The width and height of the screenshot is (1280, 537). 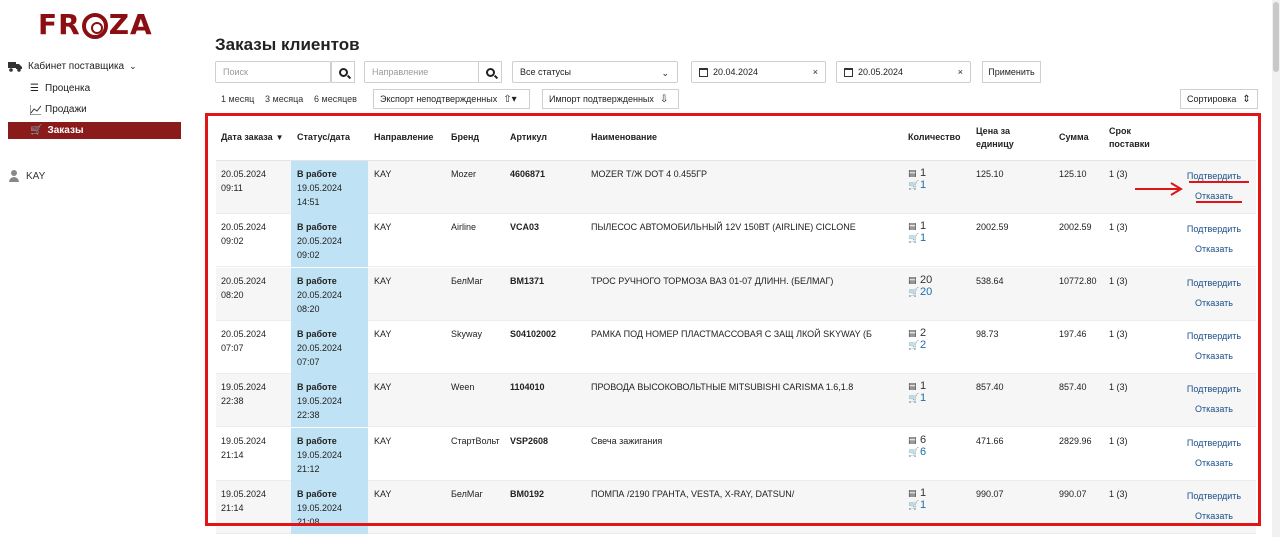 What do you see at coordinates (320, 348) in the screenshot?
I see `status-date: 20.05.2024` at bounding box center [320, 348].